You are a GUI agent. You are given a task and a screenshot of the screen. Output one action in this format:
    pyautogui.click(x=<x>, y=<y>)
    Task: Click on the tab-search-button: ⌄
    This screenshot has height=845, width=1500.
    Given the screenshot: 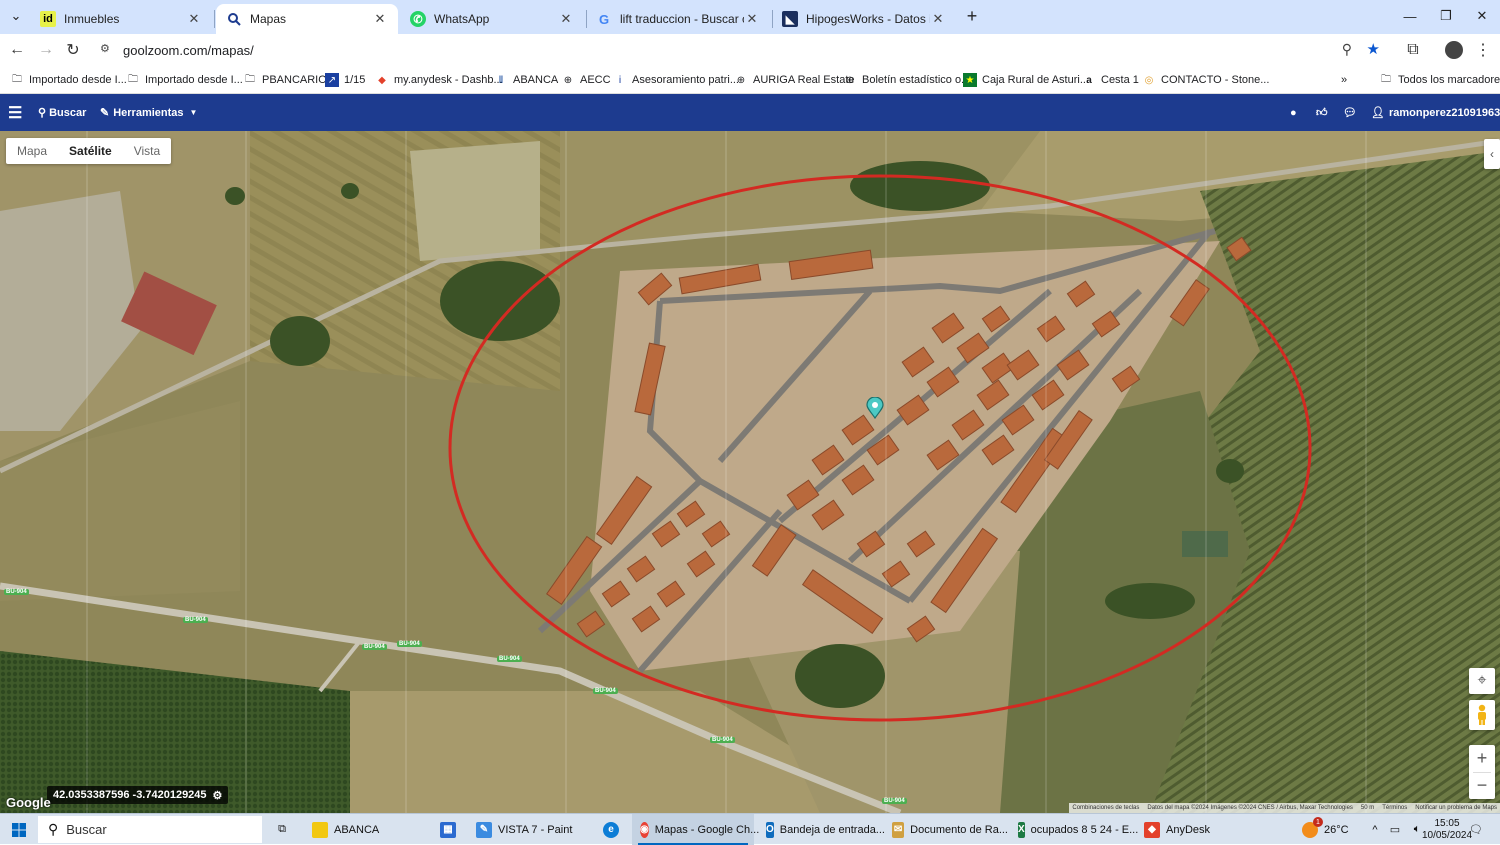 What is the action you would take?
    pyautogui.click(x=16, y=16)
    